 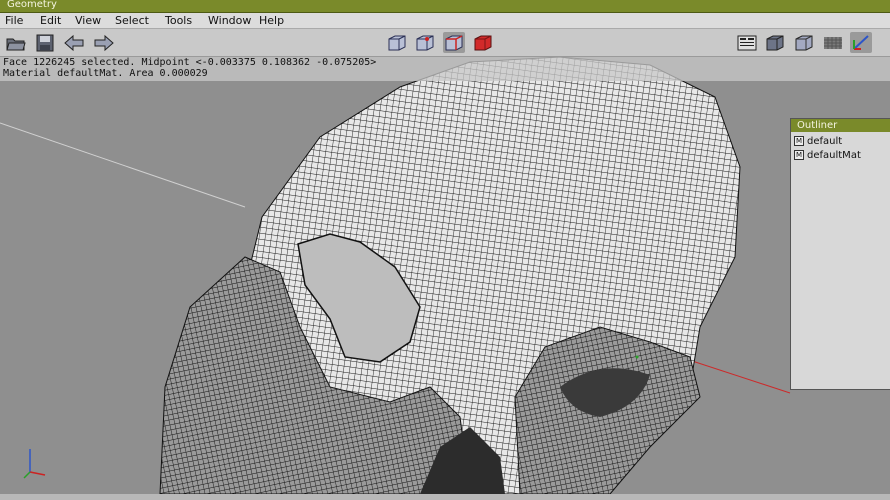 I want to click on menu-edit: Edit, so click(x=50, y=20).